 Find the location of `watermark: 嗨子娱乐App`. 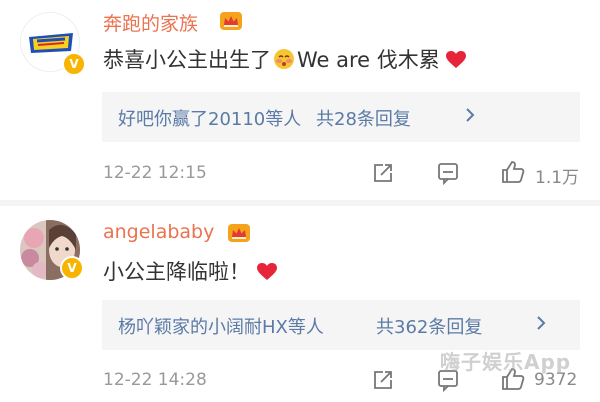

watermark: 嗨子娱乐App is located at coordinates (506, 362).